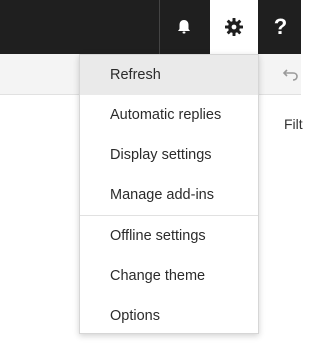 This screenshot has height=350, width=320. Describe the element at coordinates (169, 316) in the screenshot. I see `menu-item-options: Options` at that location.